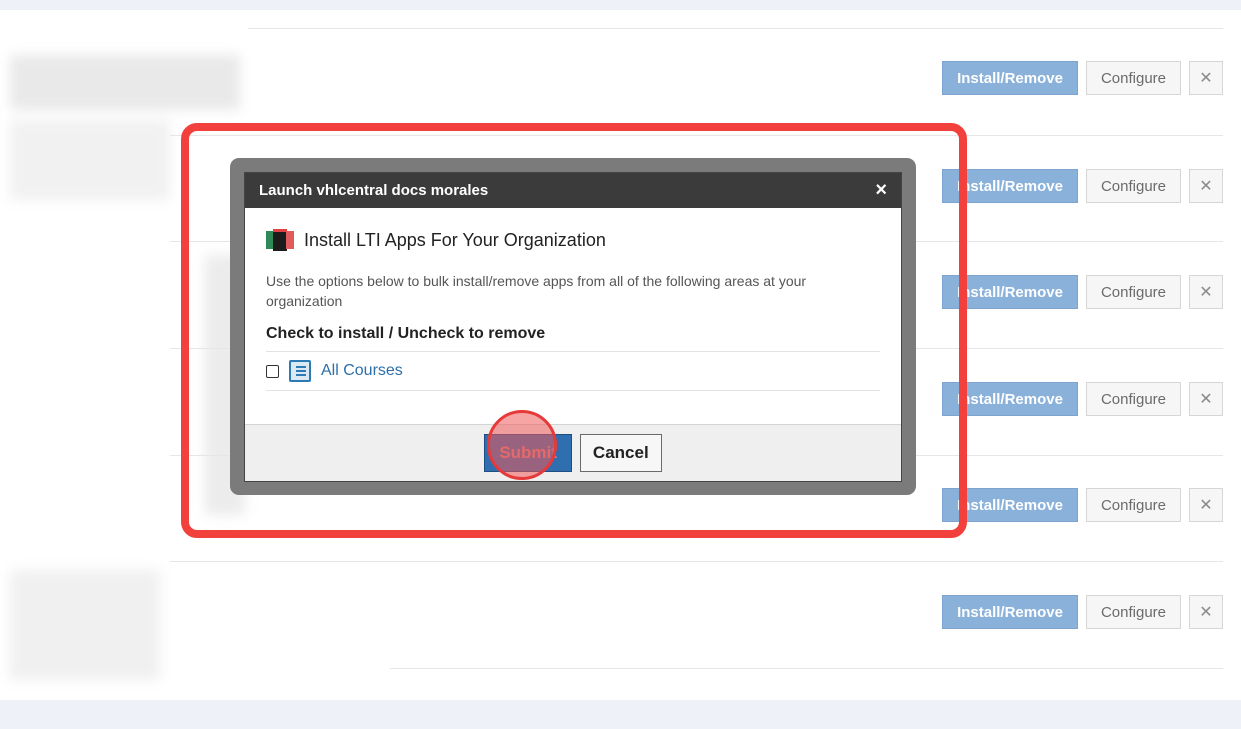 The width and height of the screenshot is (1241, 729). Describe the element at coordinates (362, 371) in the screenshot. I see `all-courses-link: All Courses` at that location.